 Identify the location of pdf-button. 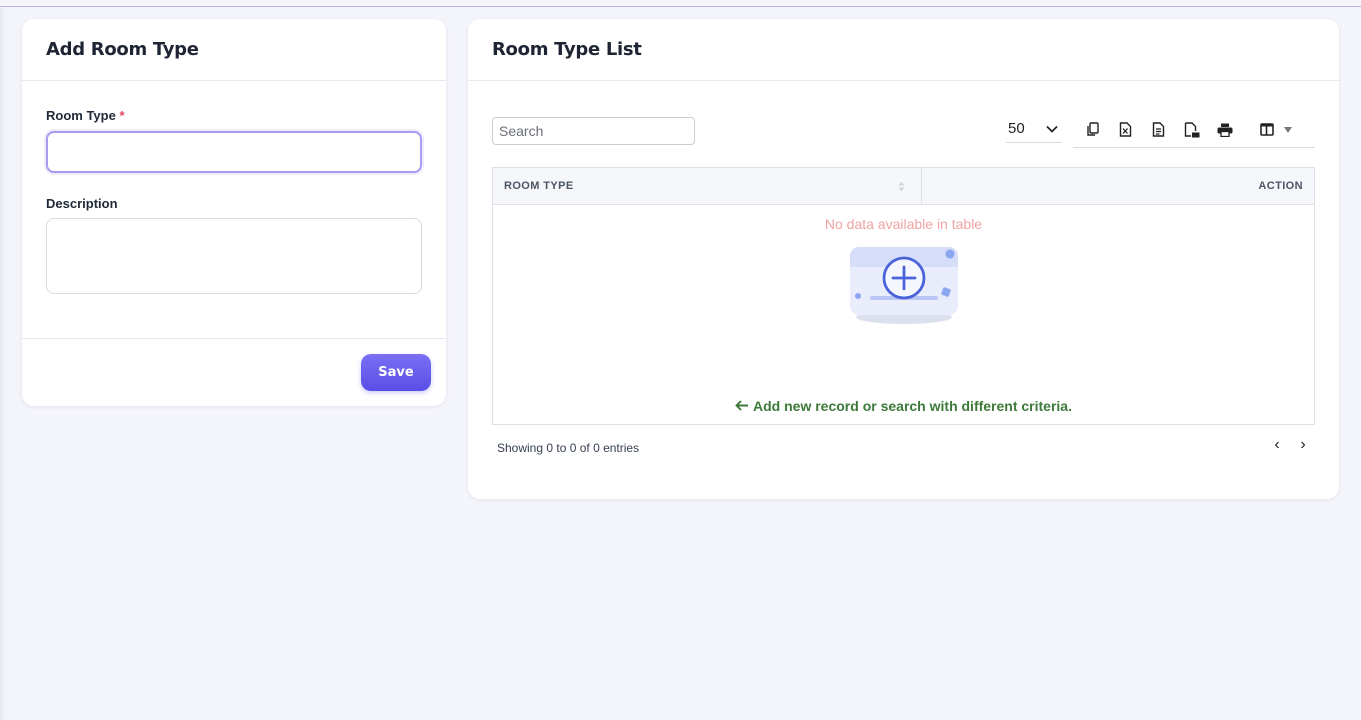
(1191, 130).